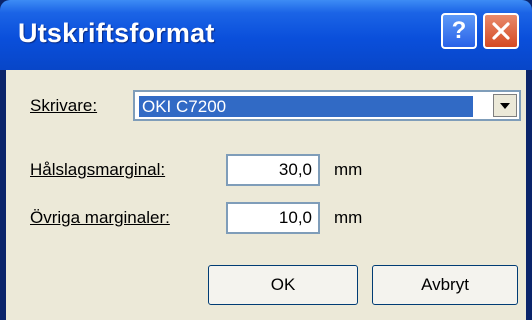 The image size is (532, 320). I want to click on close-icon, so click(501, 31).